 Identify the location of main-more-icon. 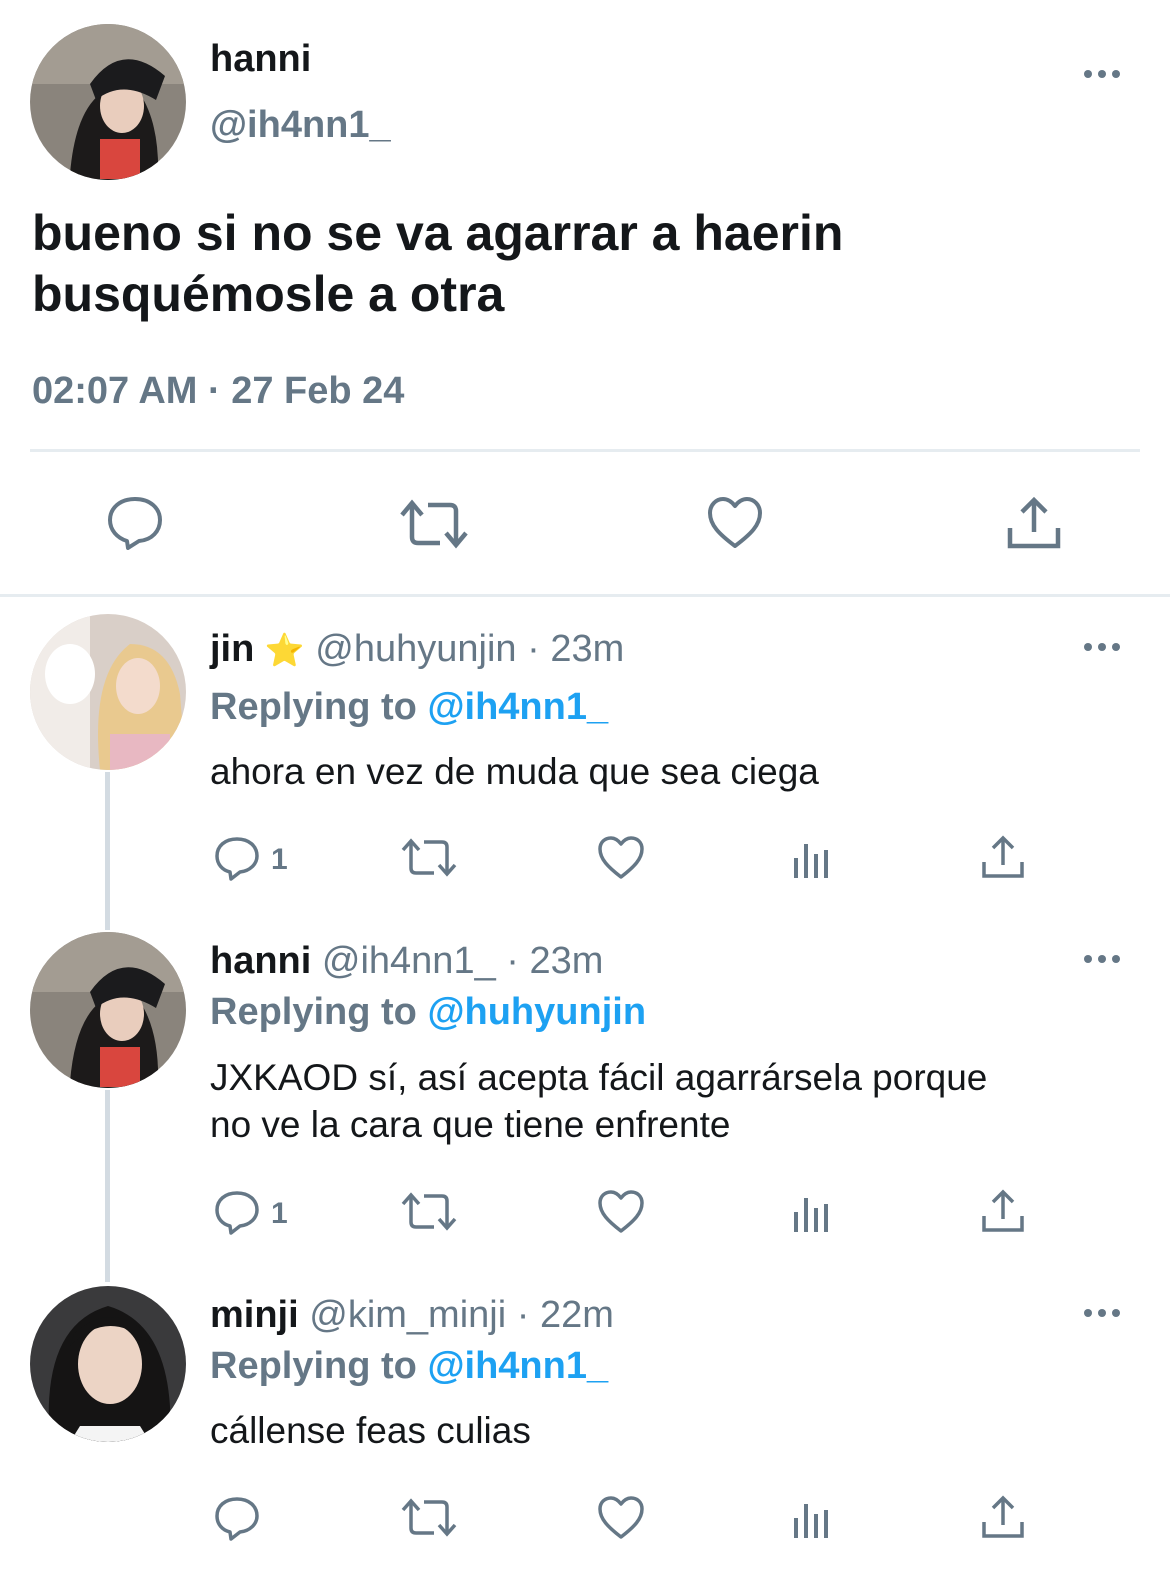
(1104, 74).